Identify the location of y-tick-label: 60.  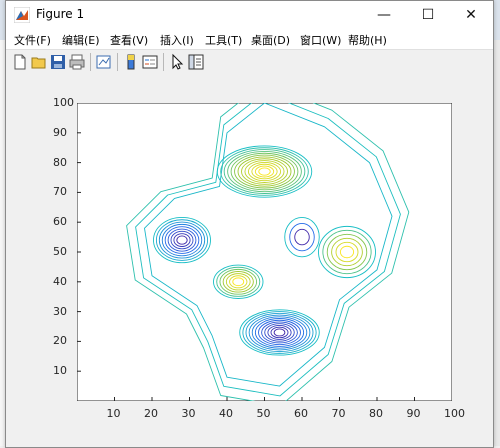
(60, 222).